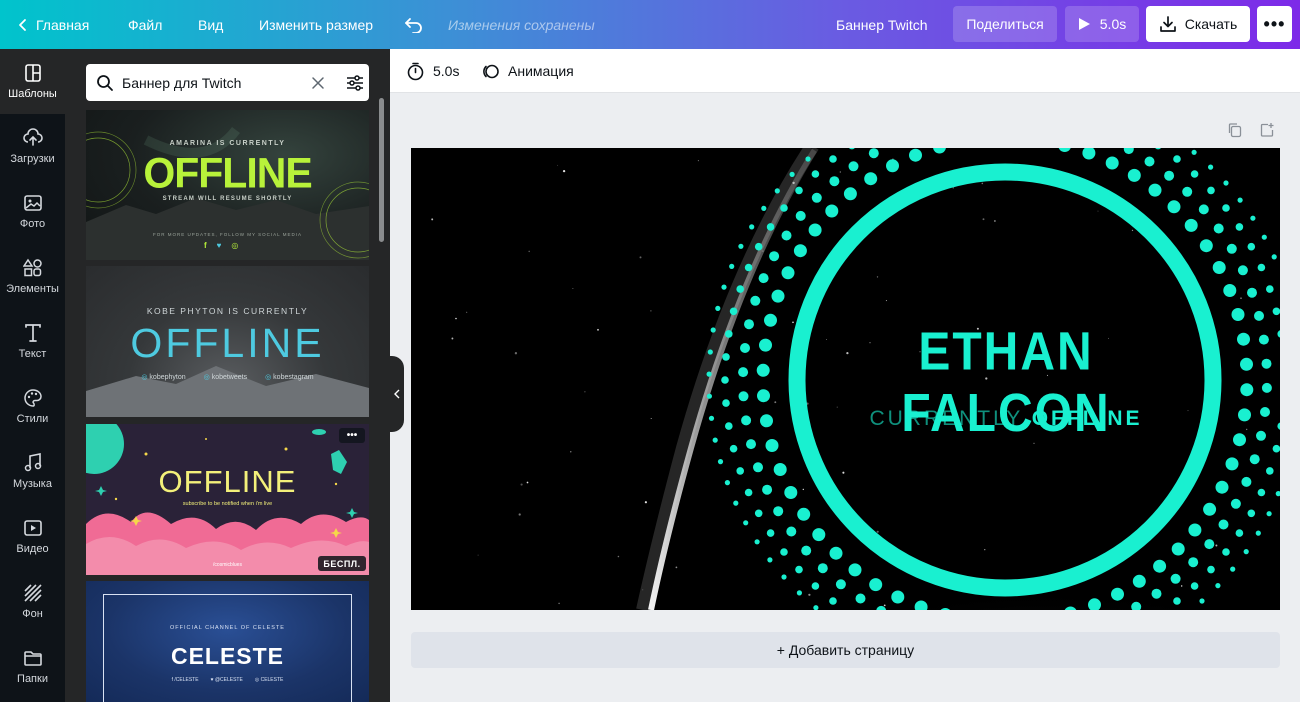 Image resolution: width=1300 pixels, height=702 pixels. I want to click on filter-icon, so click(355, 83).